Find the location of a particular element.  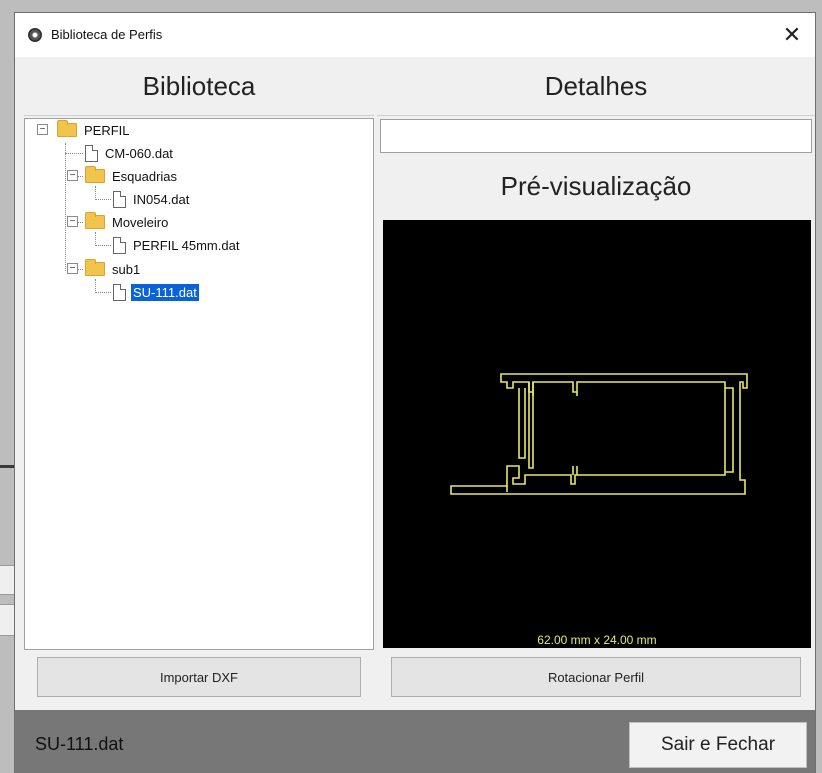

tree-node-label: PERFIL 45mm.dat is located at coordinates (186, 245).